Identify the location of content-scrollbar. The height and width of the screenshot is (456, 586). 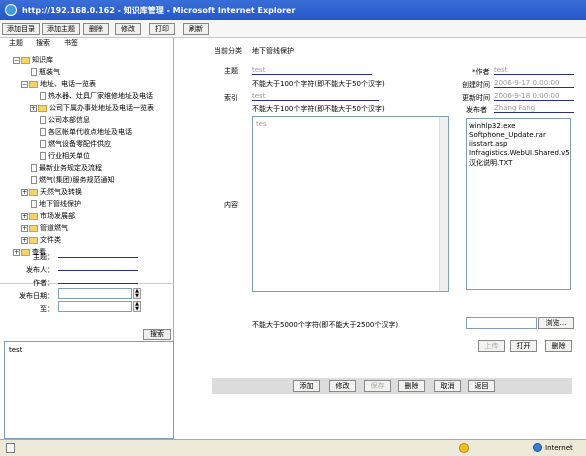
(443, 204).